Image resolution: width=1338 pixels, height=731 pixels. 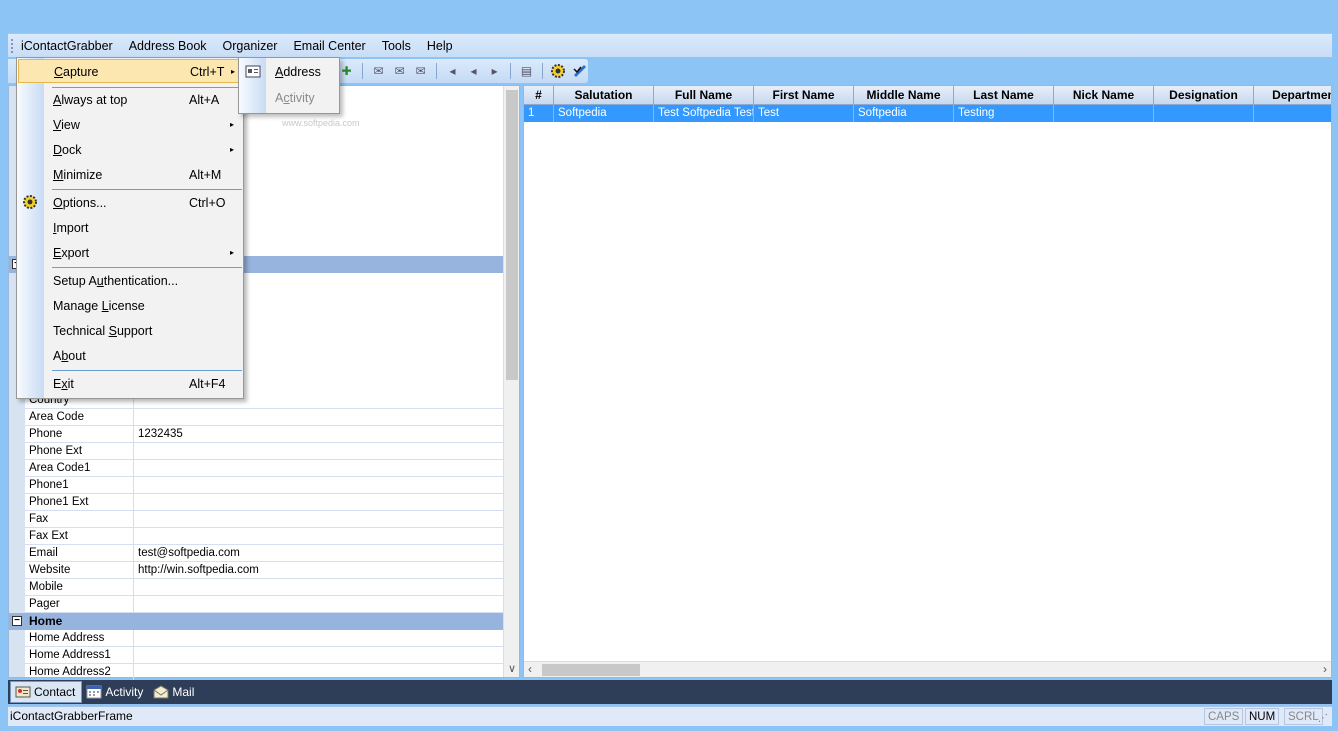 What do you see at coordinates (927, 669) in the screenshot?
I see `horizontal-scrollbar: ‹ ›` at bounding box center [927, 669].